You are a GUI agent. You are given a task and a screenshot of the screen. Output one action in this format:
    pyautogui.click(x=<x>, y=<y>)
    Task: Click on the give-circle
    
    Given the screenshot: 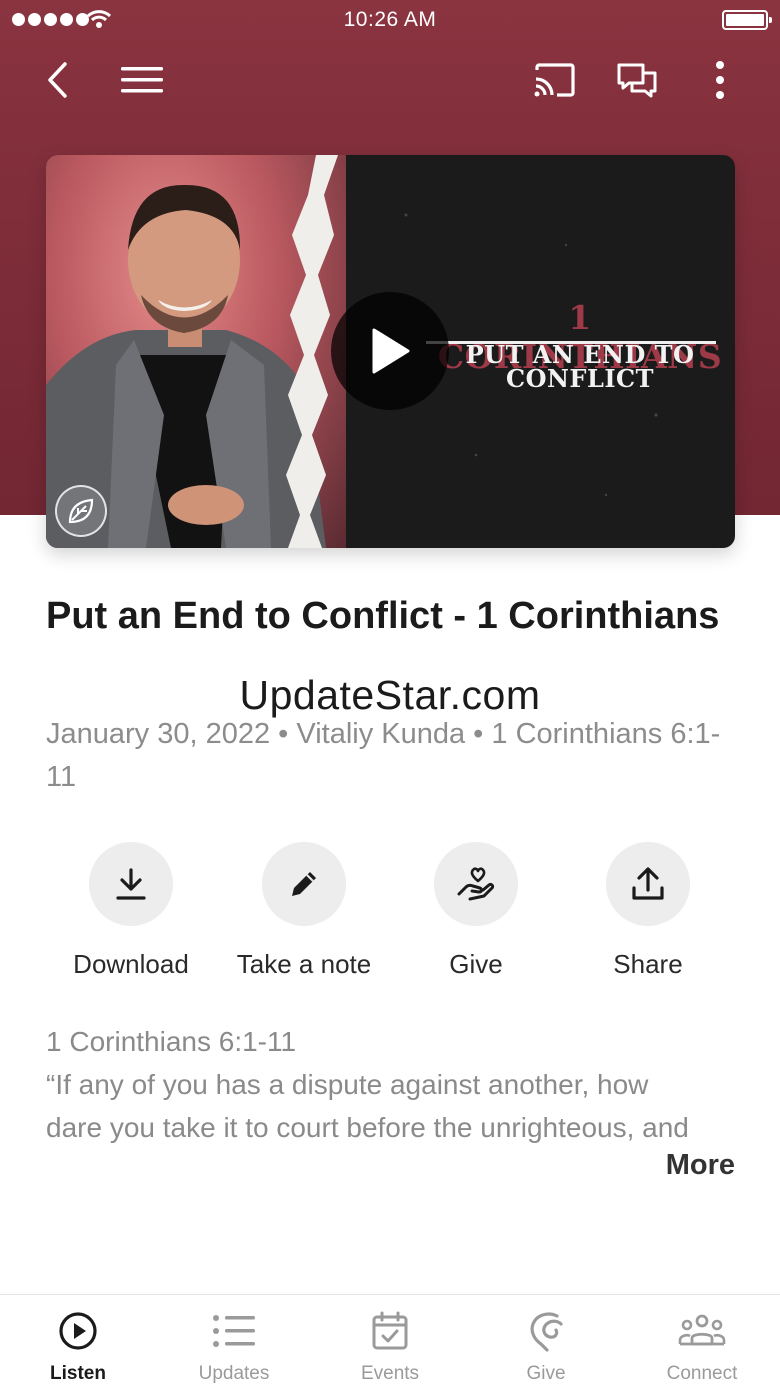 What is the action you would take?
    pyautogui.click(x=476, y=884)
    